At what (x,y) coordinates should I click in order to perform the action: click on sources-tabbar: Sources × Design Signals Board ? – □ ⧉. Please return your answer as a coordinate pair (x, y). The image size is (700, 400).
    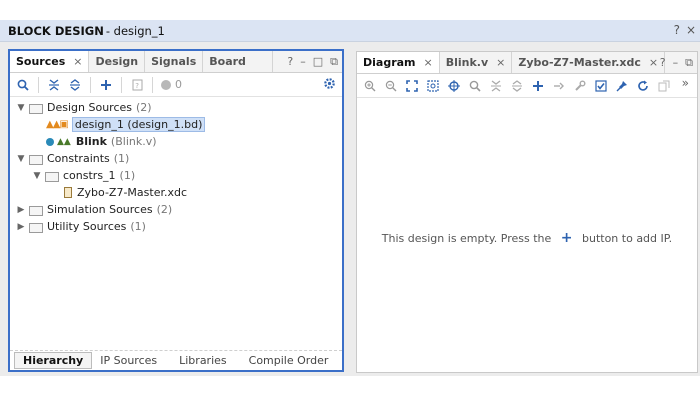
    Looking at the image, I should click on (176, 62).